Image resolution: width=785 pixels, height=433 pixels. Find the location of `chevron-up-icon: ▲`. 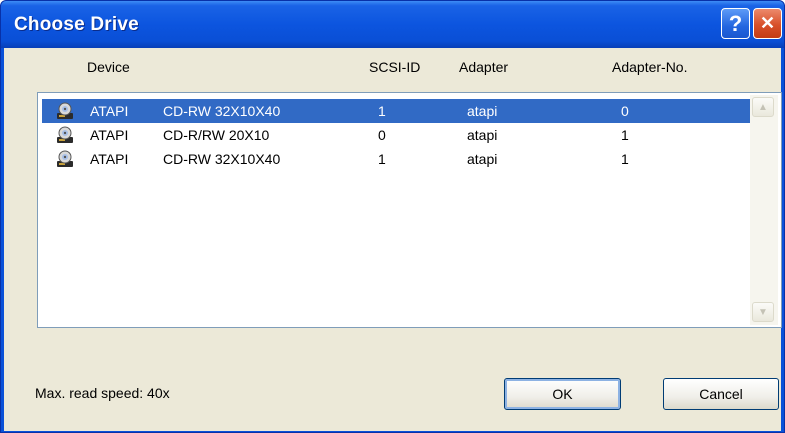

chevron-up-icon: ▲ is located at coordinates (763, 107).